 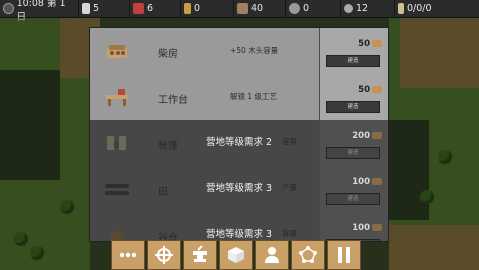 I want to click on build-row-main: 谷仓 营地等级需求 3 容量, so click(x=204, y=226).